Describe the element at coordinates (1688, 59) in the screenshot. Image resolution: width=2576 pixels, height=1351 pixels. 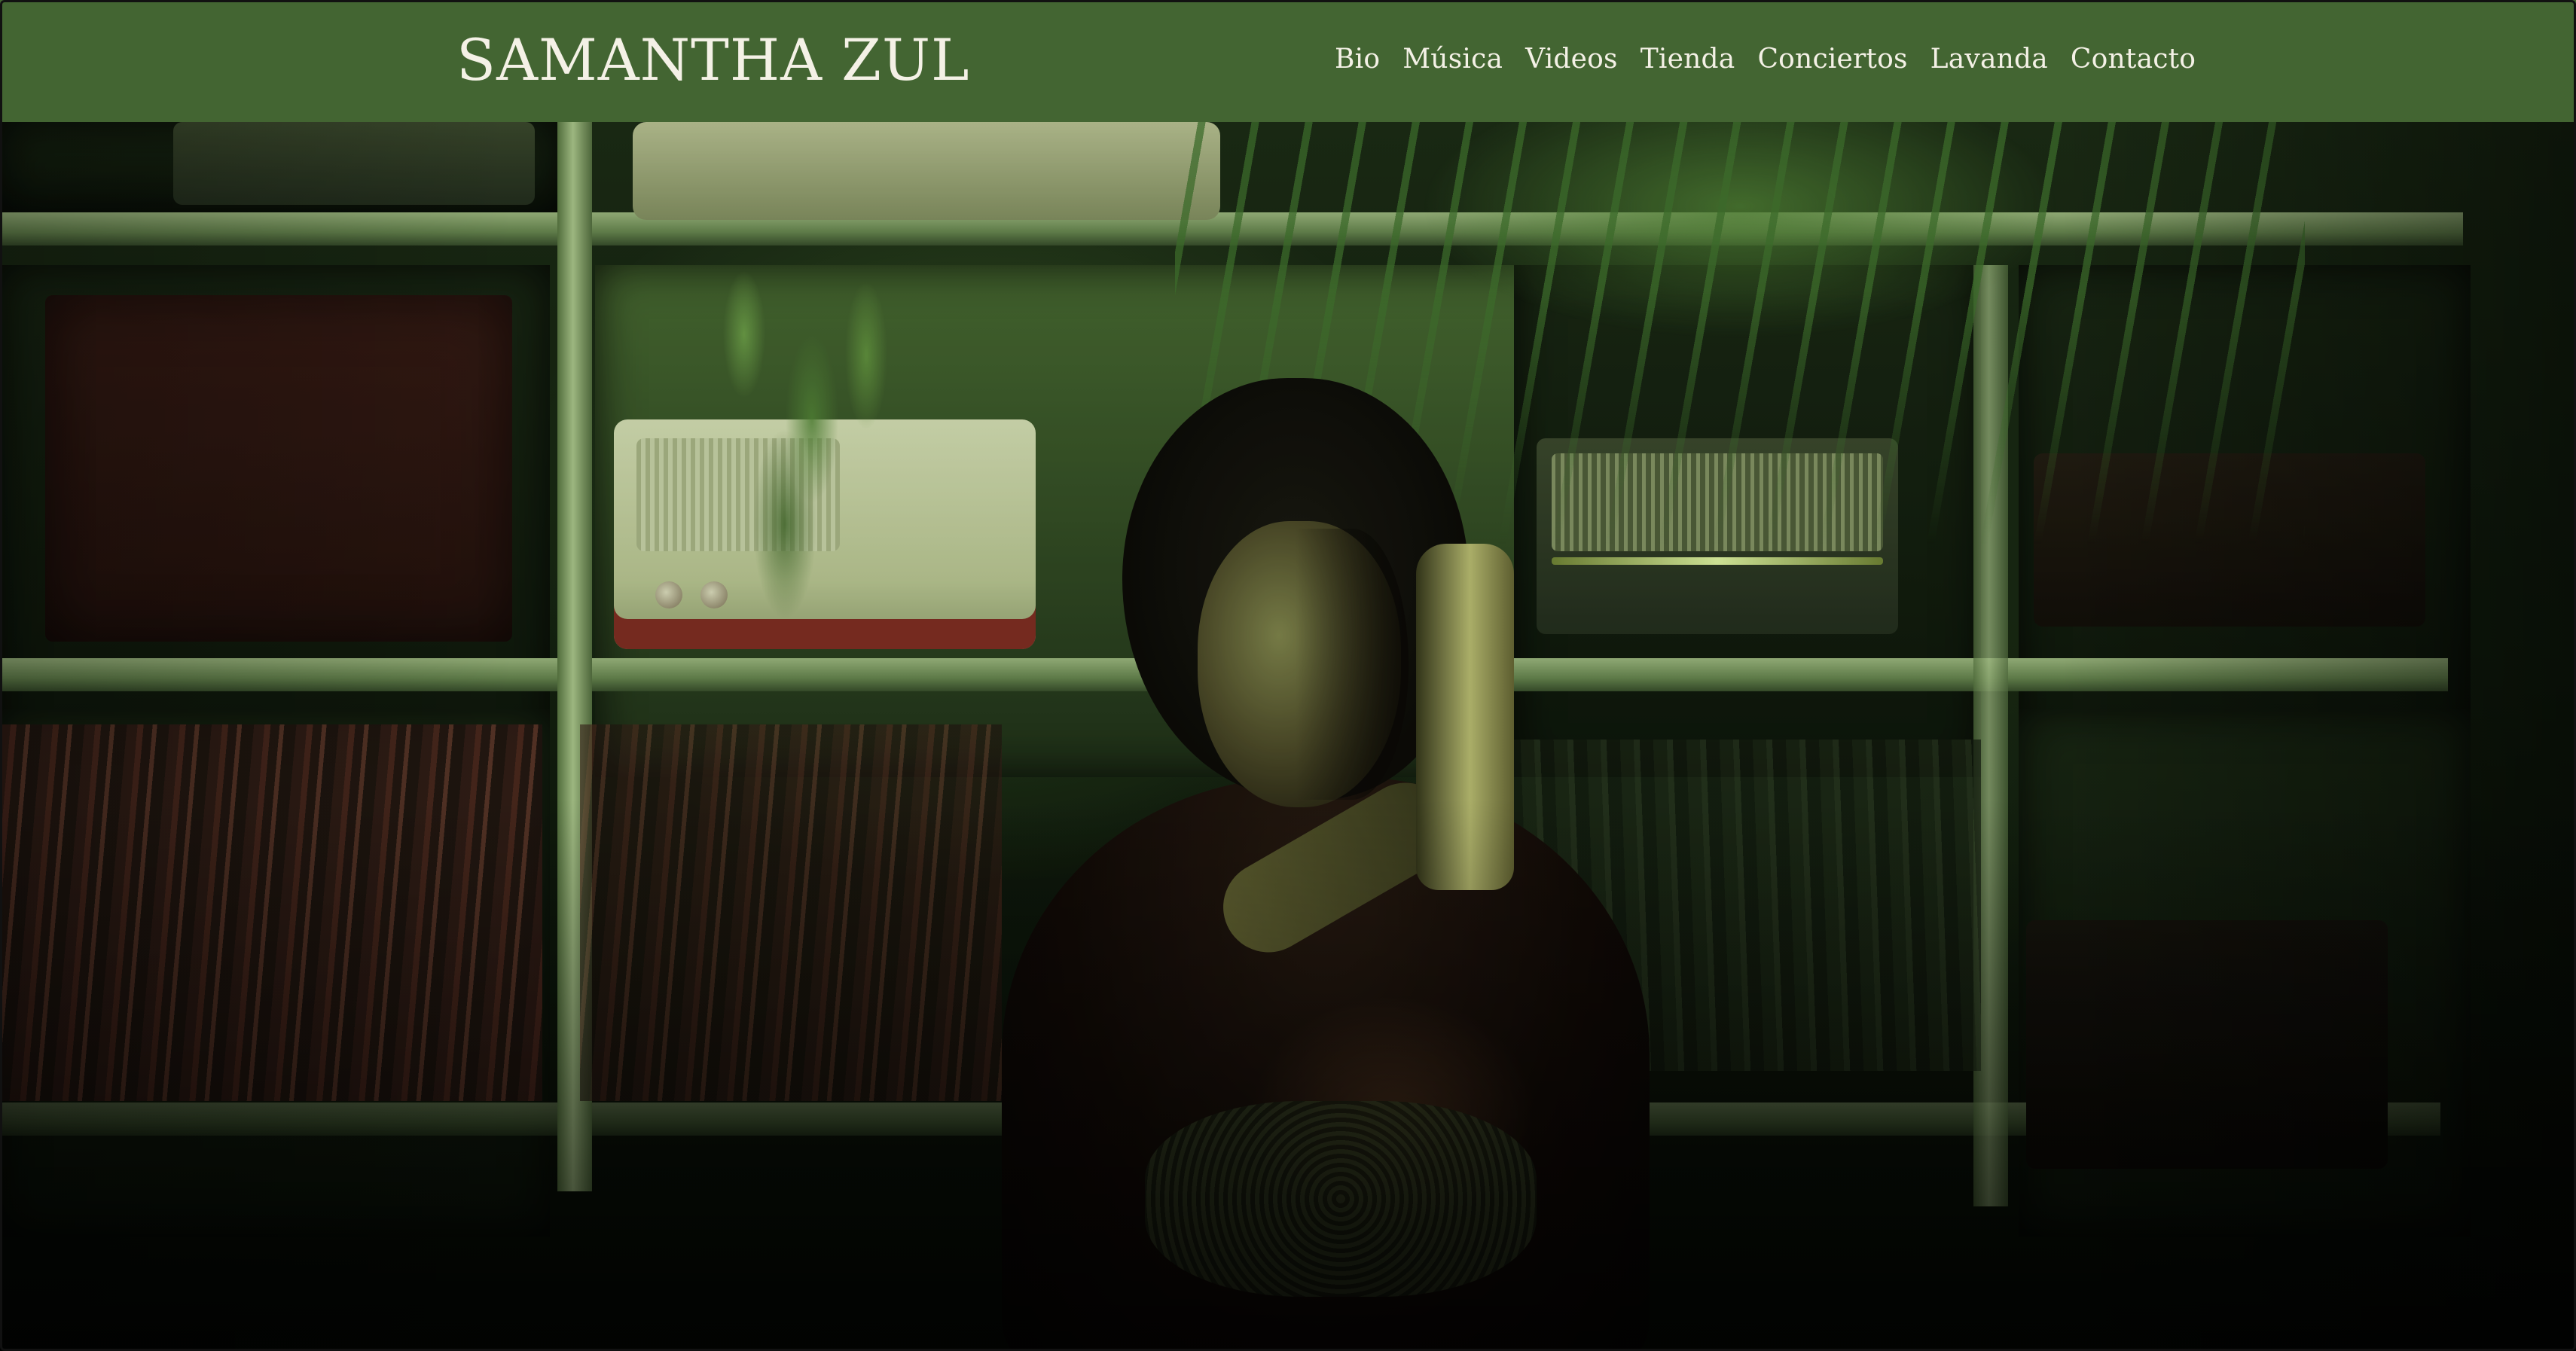
I see `nav-link-tienda: Tienda` at that location.